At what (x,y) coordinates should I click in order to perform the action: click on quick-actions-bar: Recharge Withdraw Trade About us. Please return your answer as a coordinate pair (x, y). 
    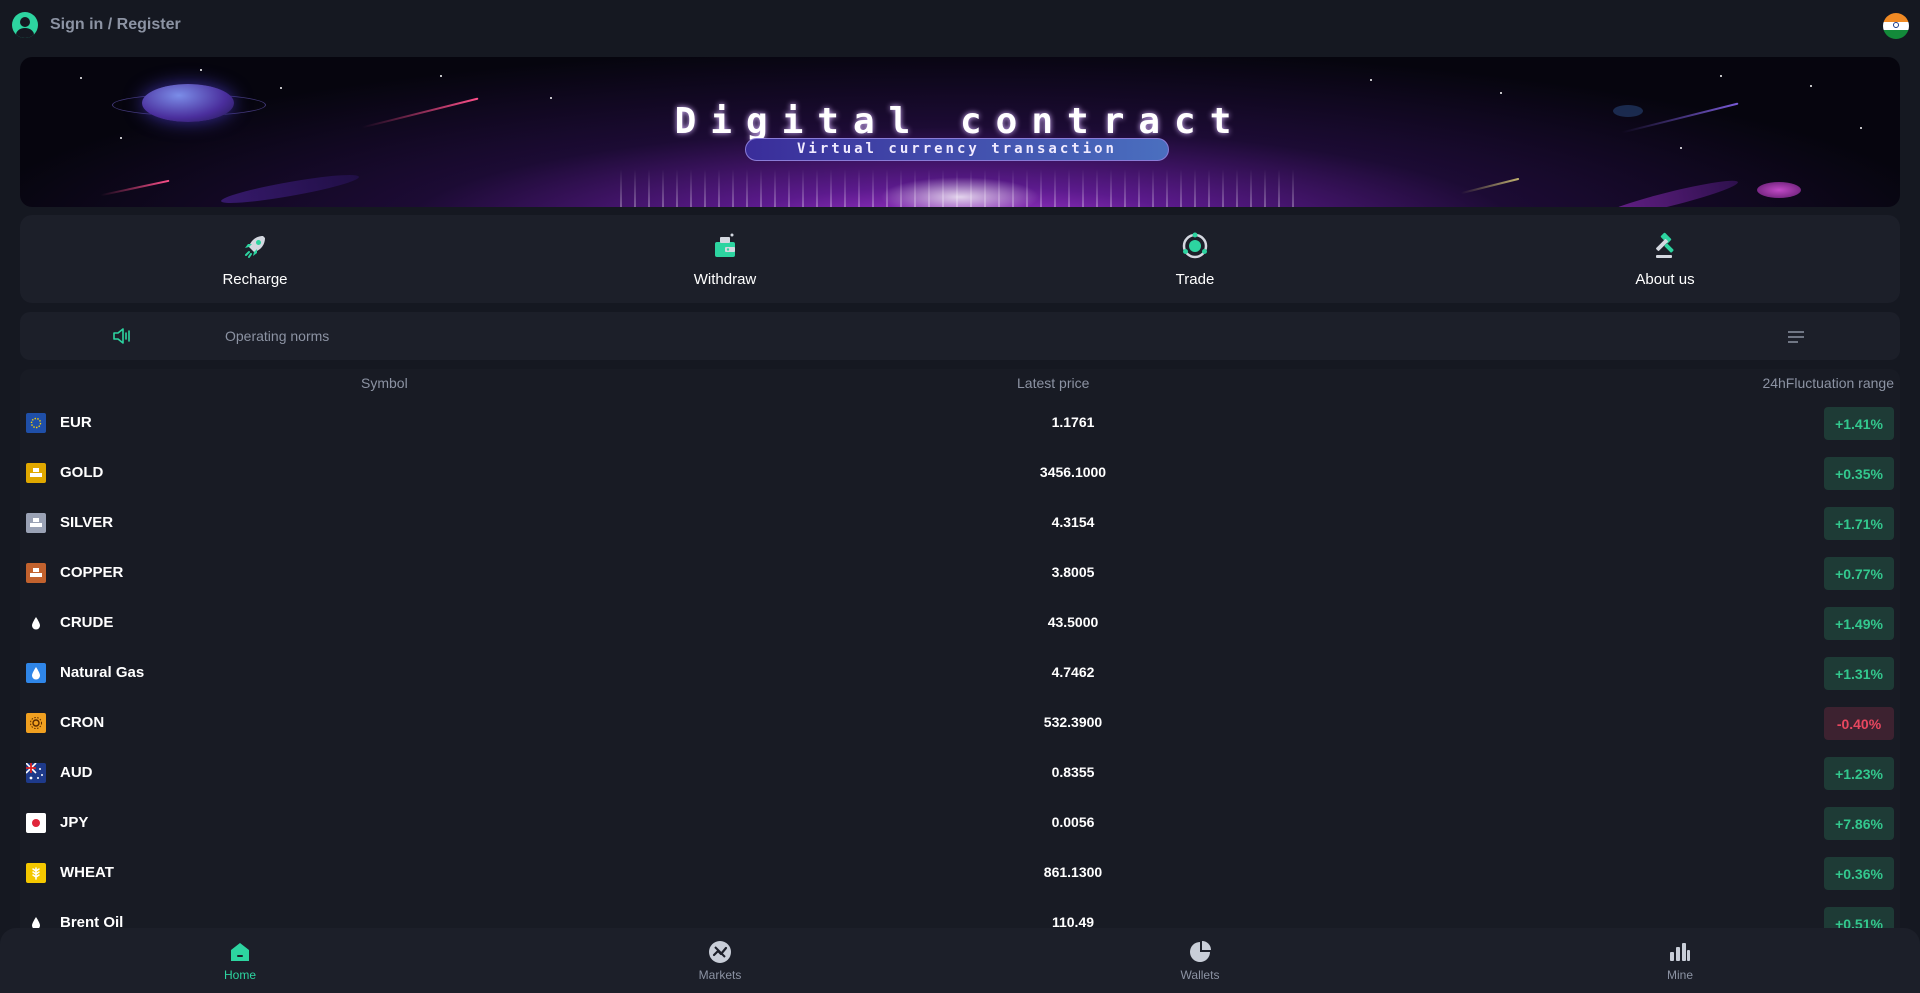
    Looking at the image, I should click on (960, 259).